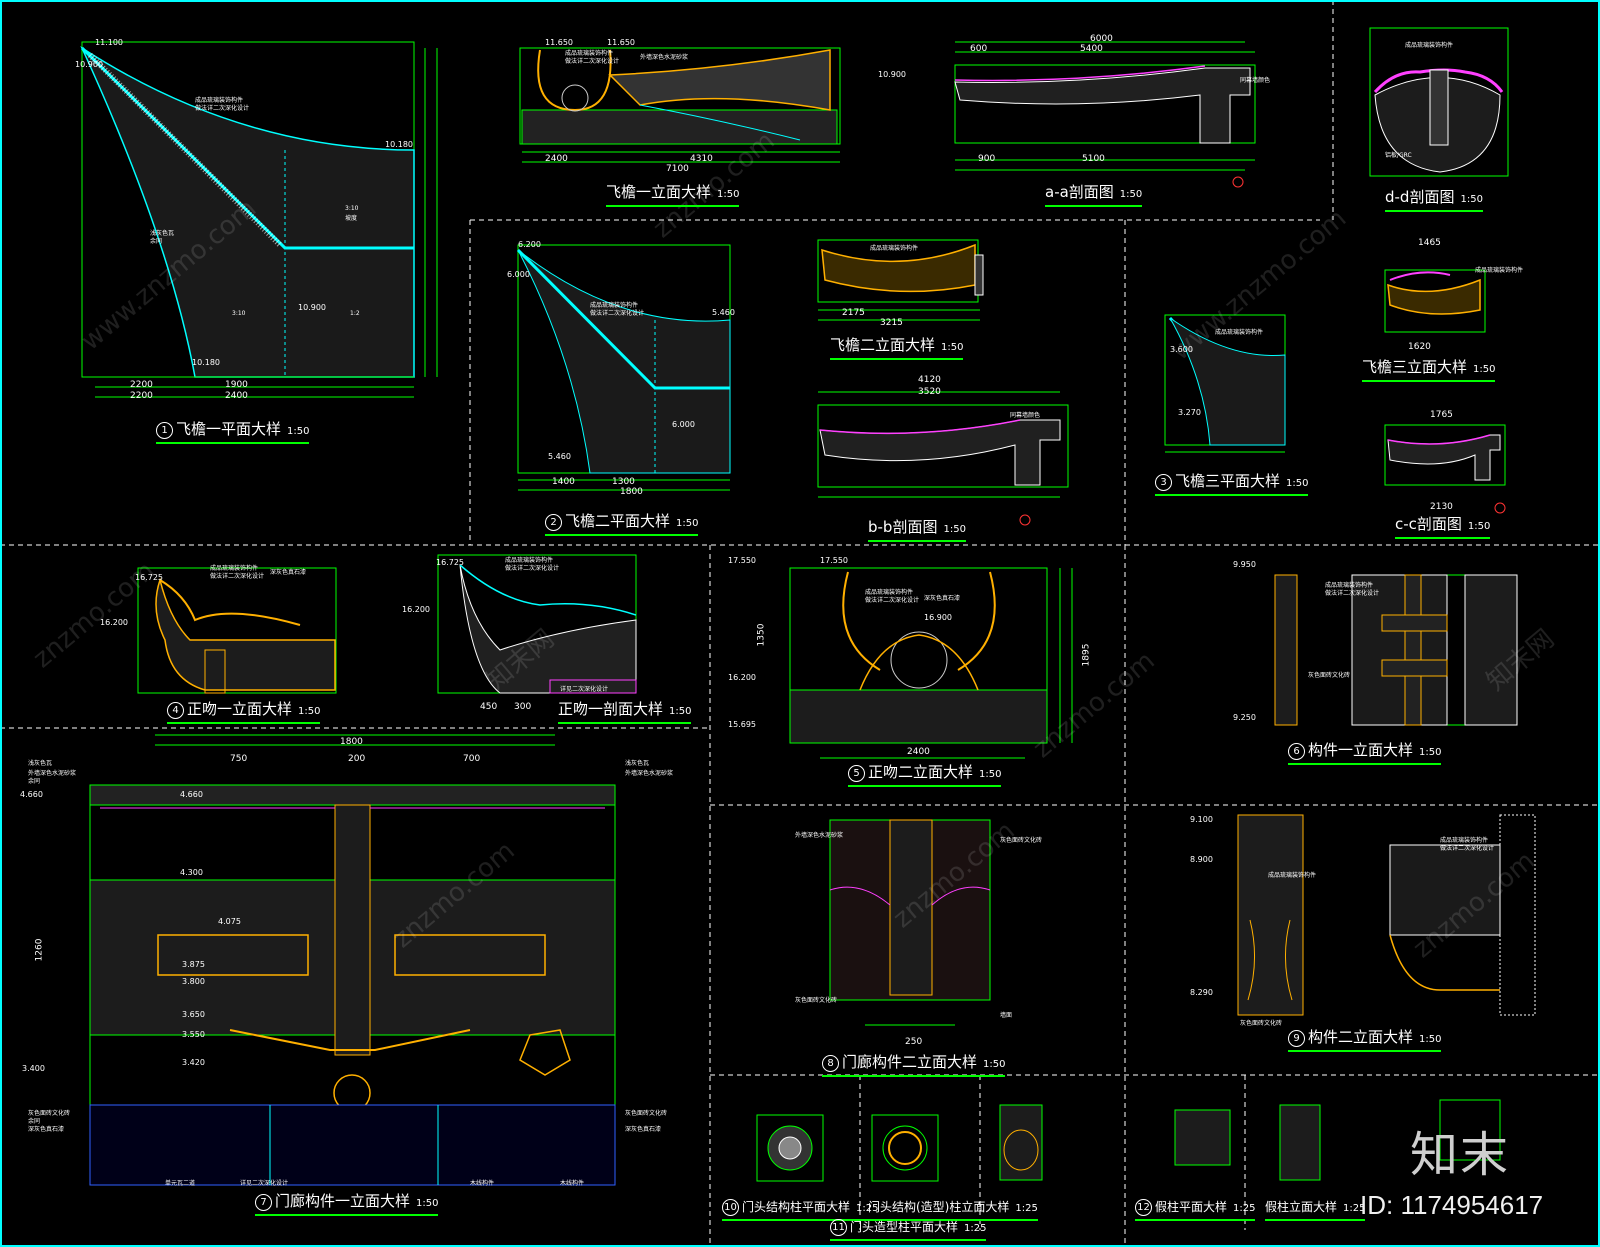  What do you see at coordinates (1429, 370) in the screenshot?
I see `title-elev-3: 飞檐三立面大样 1:50` at bounding box center [1429, 370].